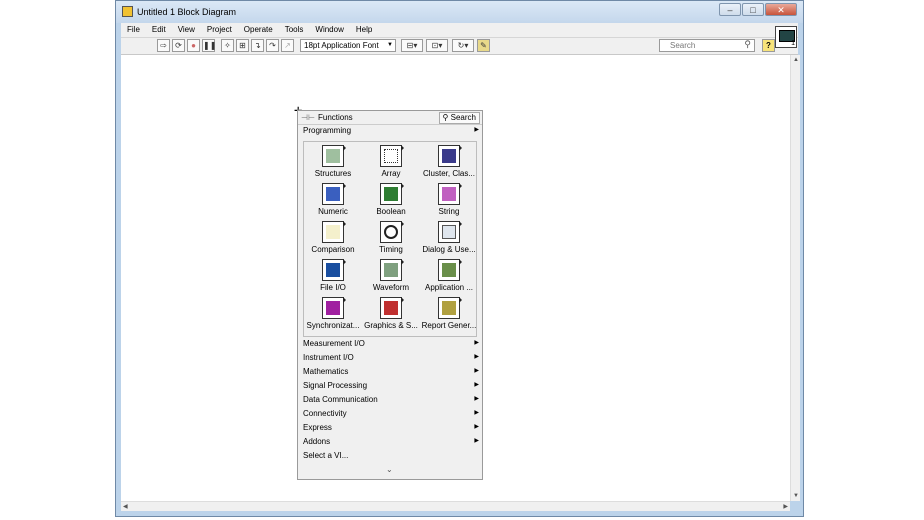 The image size is (924, 520). What do you see at coordinates (391, 164) in the screenshot?
I see `palette-item-array: Array` at bounding box center [391, 164].